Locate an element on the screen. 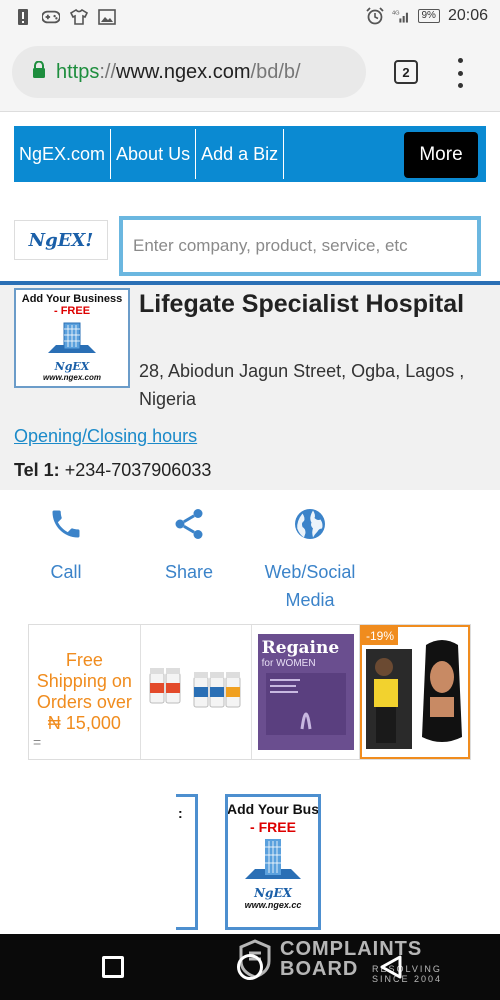 Image resolution: width=500 pixels, height=1000 pixels. web-social-button: Web/Social Media is located at coordinates (310, 560).